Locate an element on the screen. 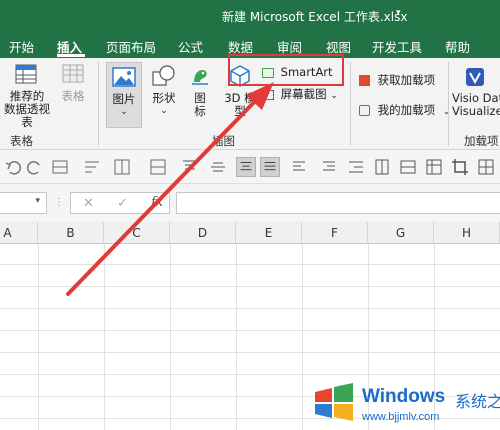 The width and height of the screenshot is (500, 430). watermark-brand: Windows is located at coordinates (404, 396).